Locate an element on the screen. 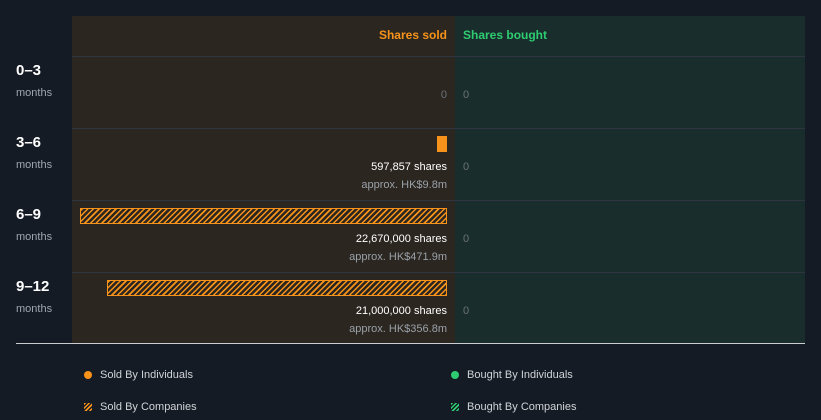 Image resolution: width=821 pixels, height=420 pixels. legend-label: Sold By Individuals is located at coordinates (146, 375).